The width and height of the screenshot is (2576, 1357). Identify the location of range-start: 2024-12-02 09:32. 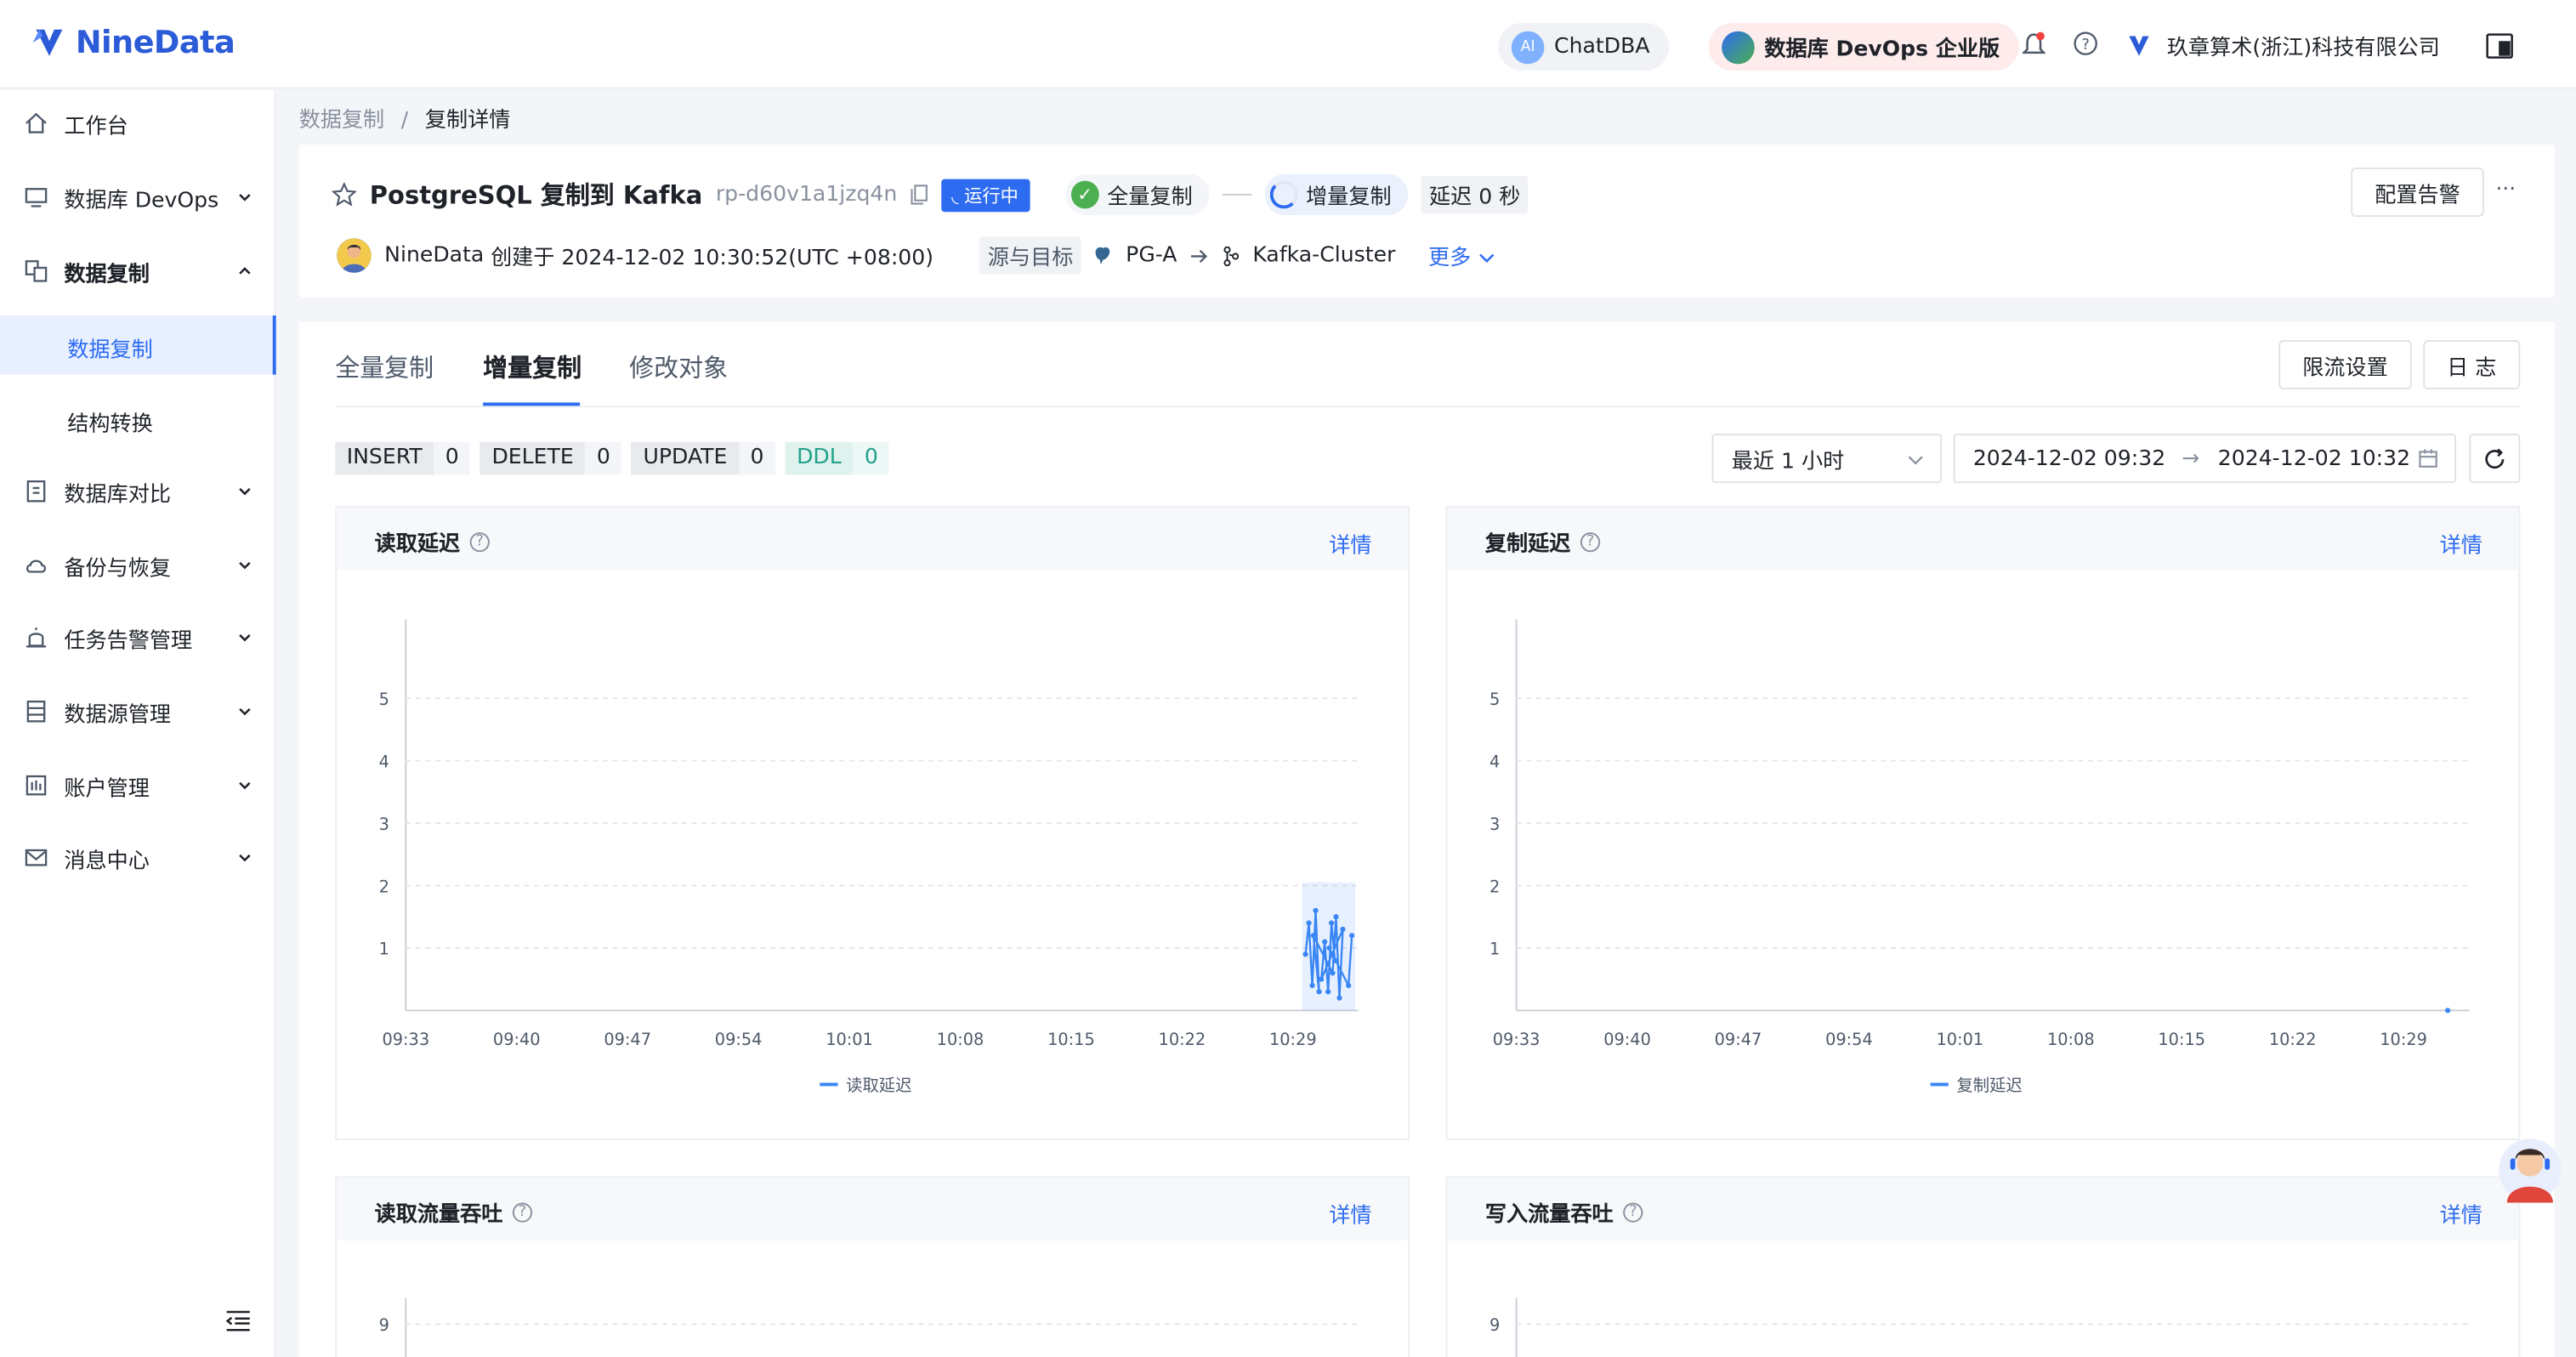
(2069, 458).